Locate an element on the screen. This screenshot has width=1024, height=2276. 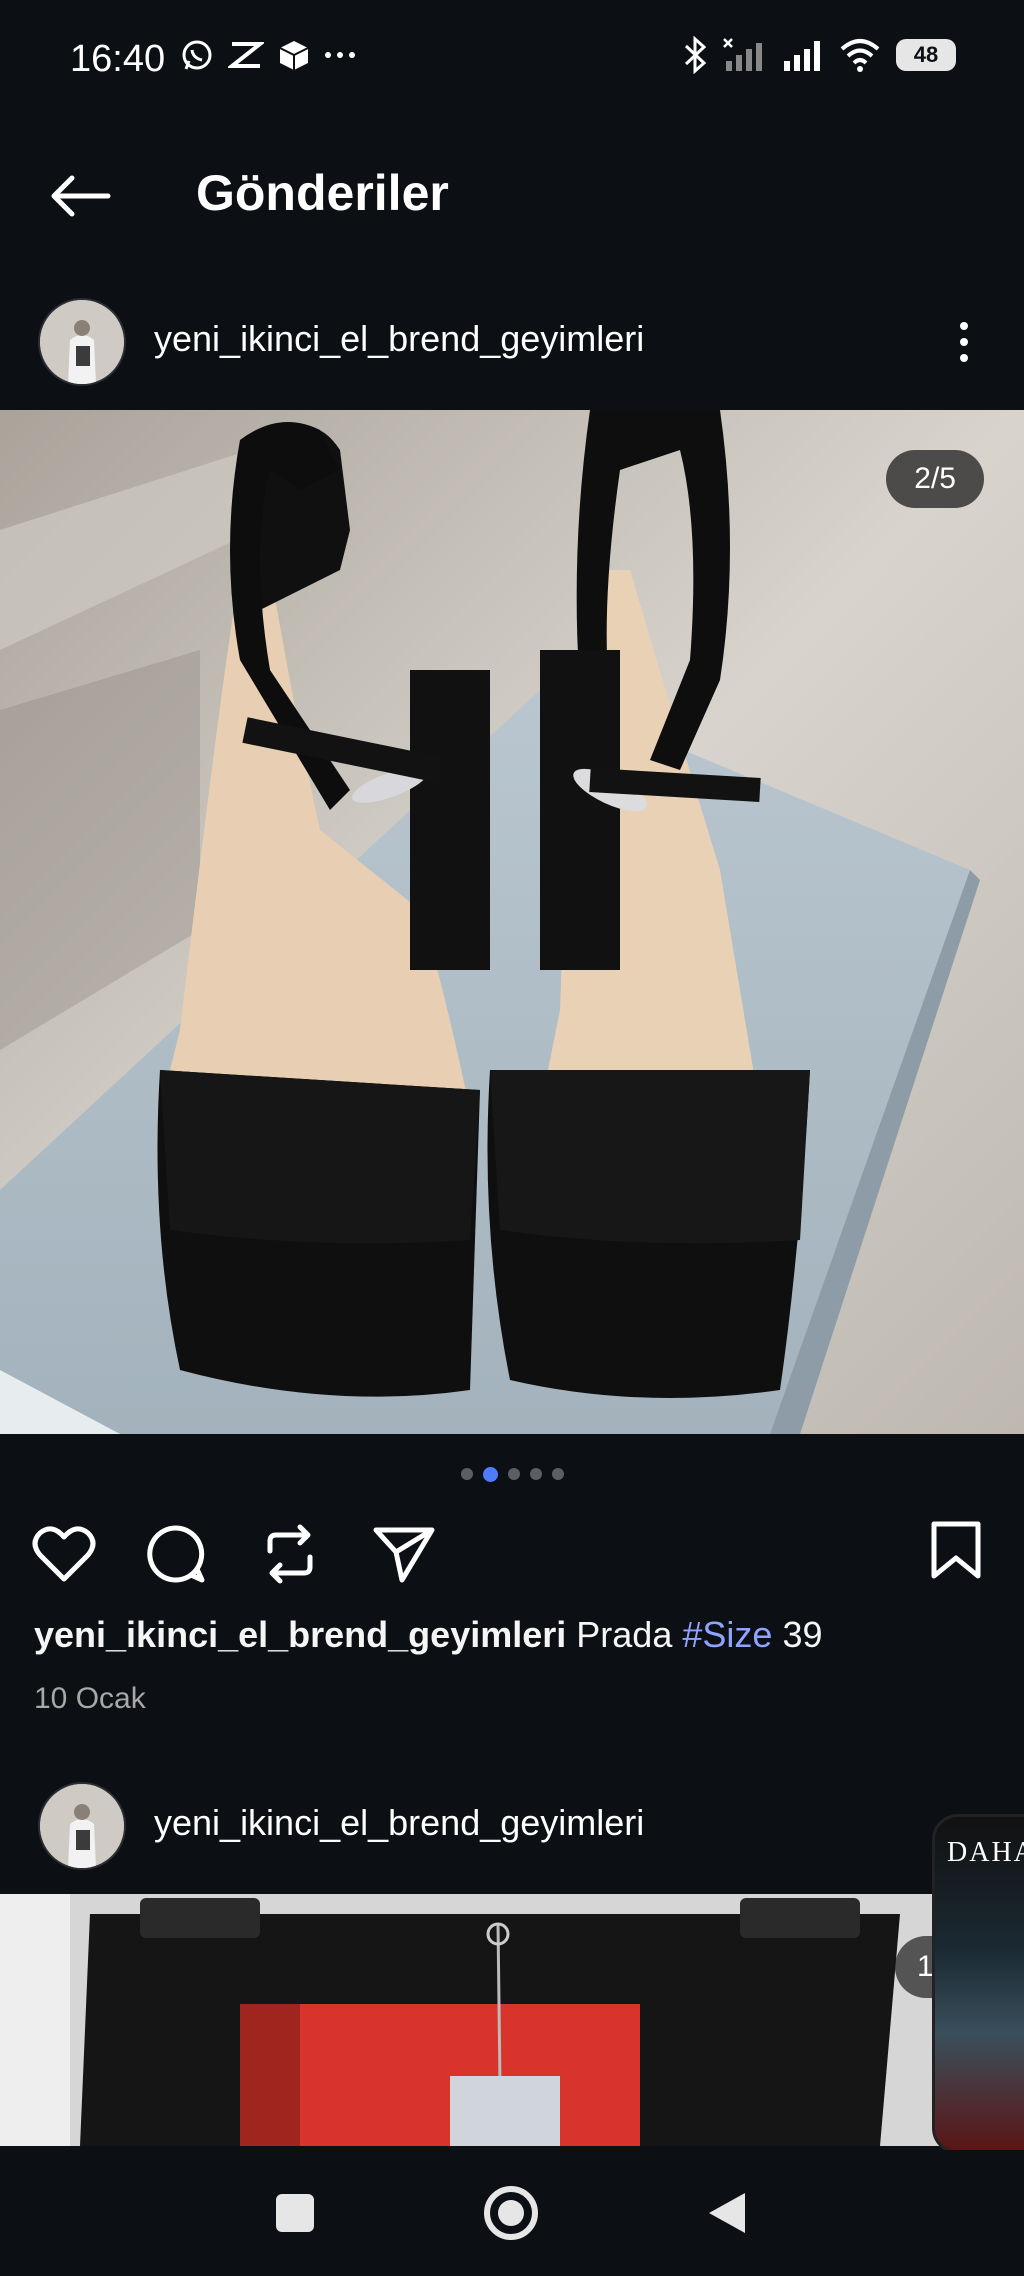
send-icon is located at coordinates (404, 1555).